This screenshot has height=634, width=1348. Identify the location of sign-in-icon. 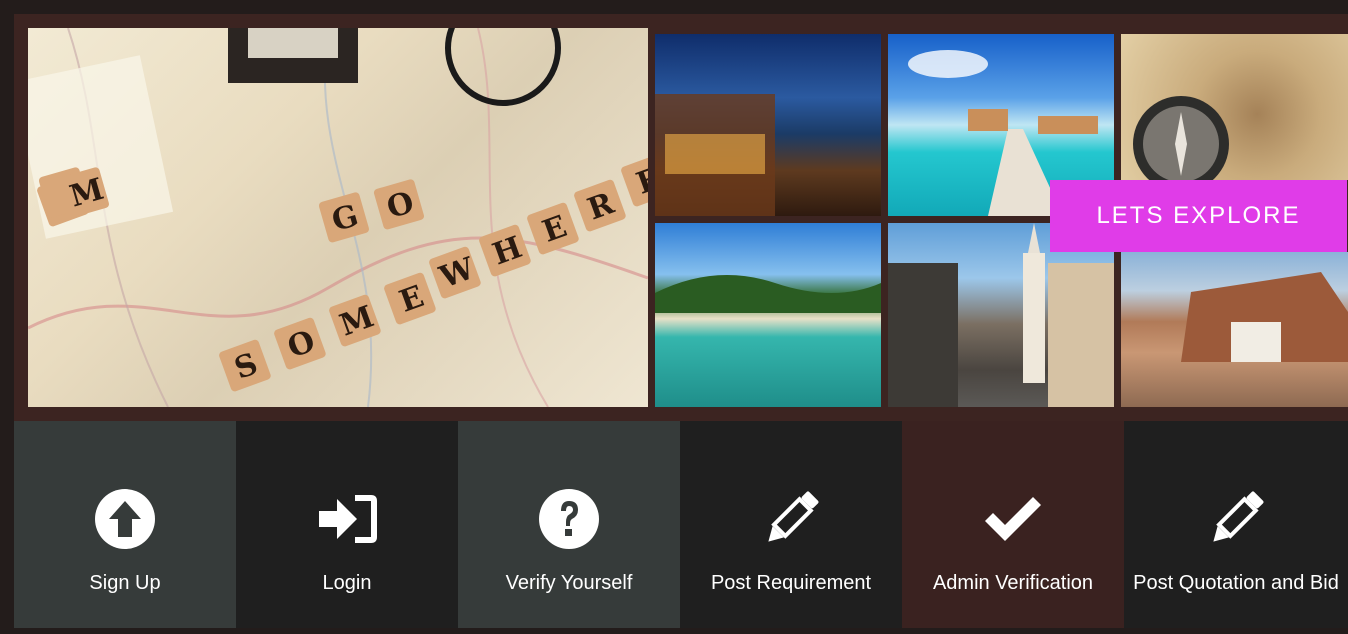
(348, 519).